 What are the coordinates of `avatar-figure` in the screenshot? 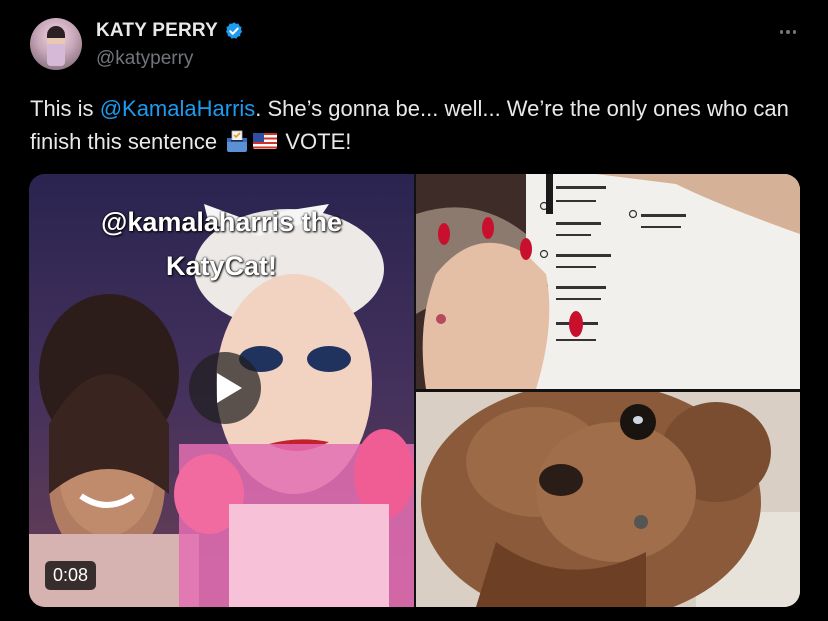 It's located at (56, 46).